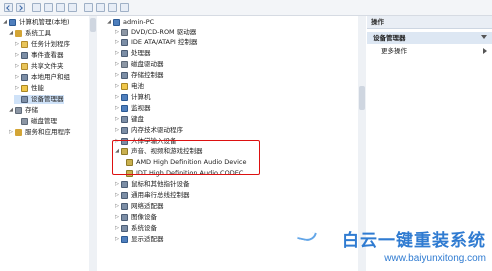 This screenshot has width=492, height=271. I want to click on tree-item-disk-management: 磁盘管理, so click(35, 121).